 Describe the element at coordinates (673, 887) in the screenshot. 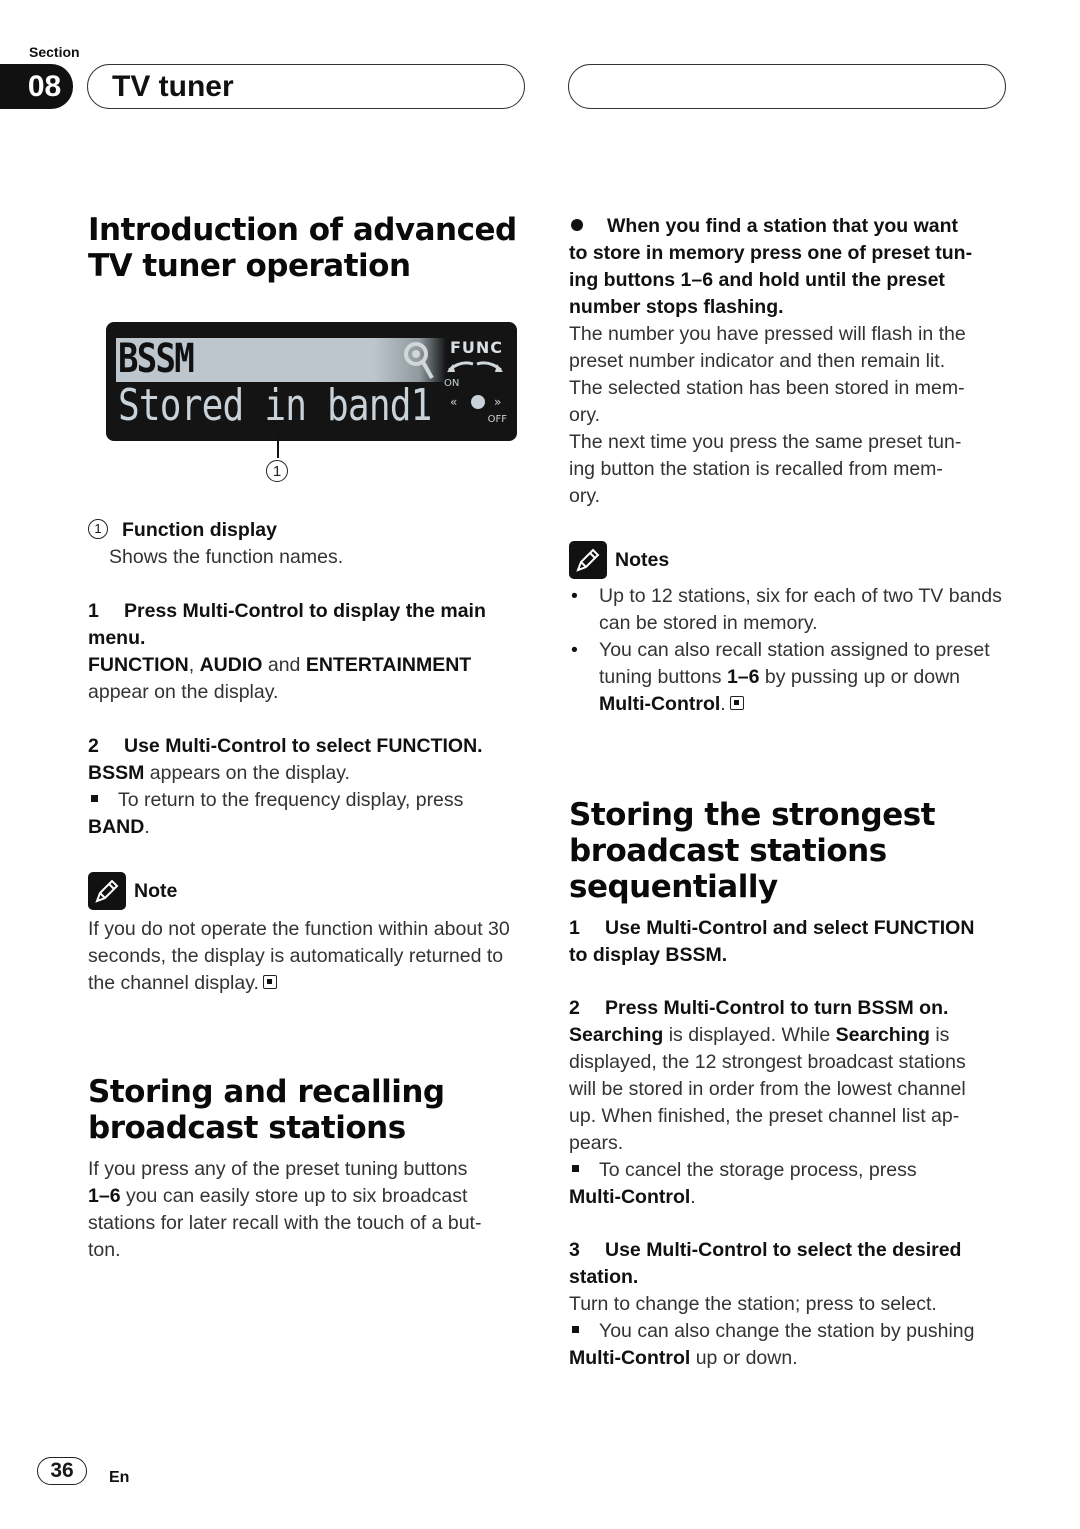

I see `strongest-heading-line3: sequentially` at that location.